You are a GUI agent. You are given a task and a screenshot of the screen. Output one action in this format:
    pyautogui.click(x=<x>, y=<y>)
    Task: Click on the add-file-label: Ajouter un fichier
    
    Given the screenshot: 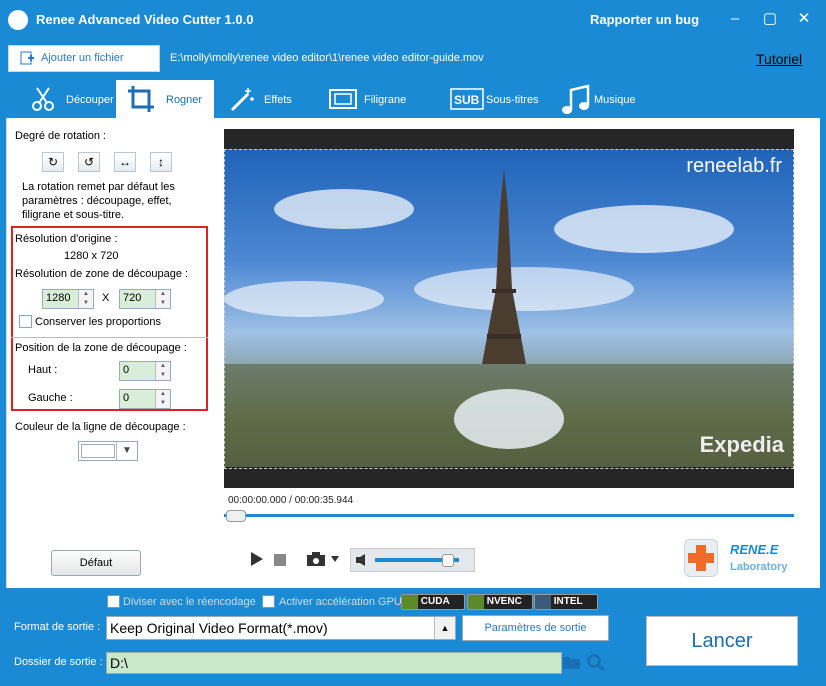 What is the action you would take?
    pyautogui.click(x=82, y=58)
    